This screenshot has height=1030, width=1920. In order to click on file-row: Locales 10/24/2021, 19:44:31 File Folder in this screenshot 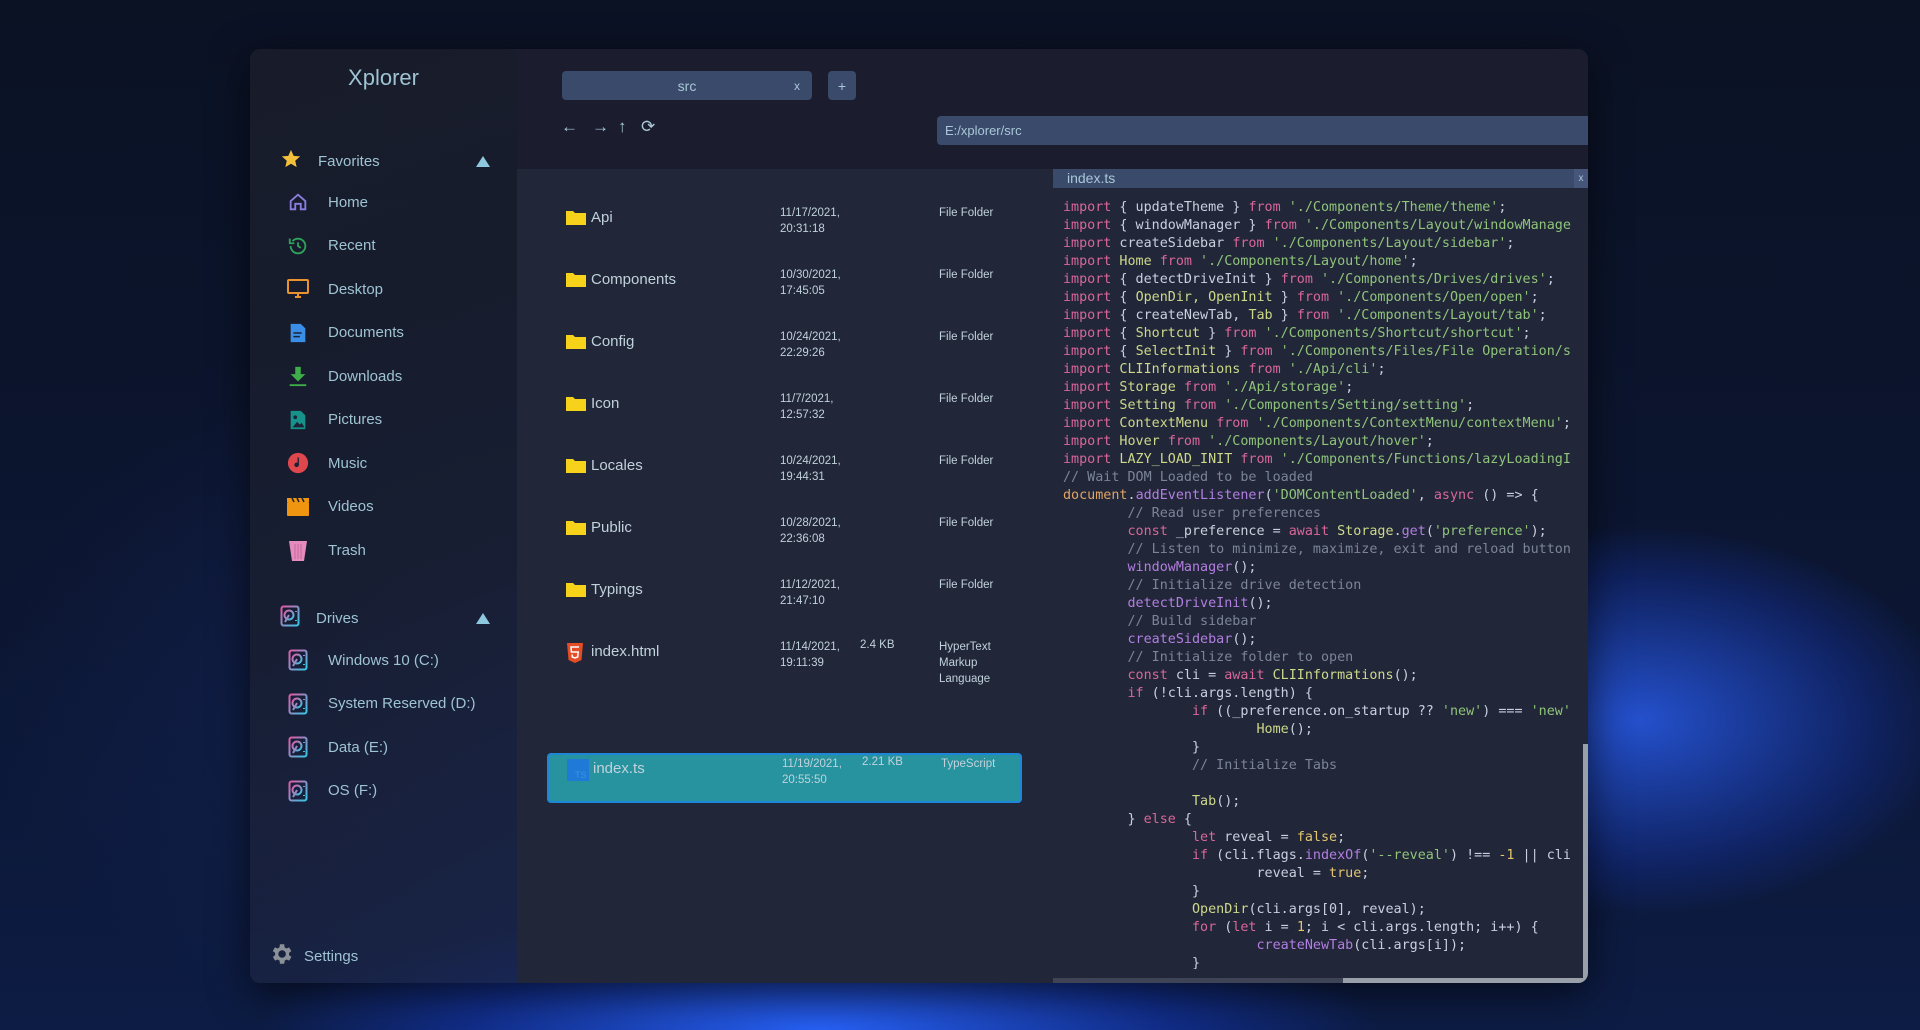, I will do `click(784, 477)`.